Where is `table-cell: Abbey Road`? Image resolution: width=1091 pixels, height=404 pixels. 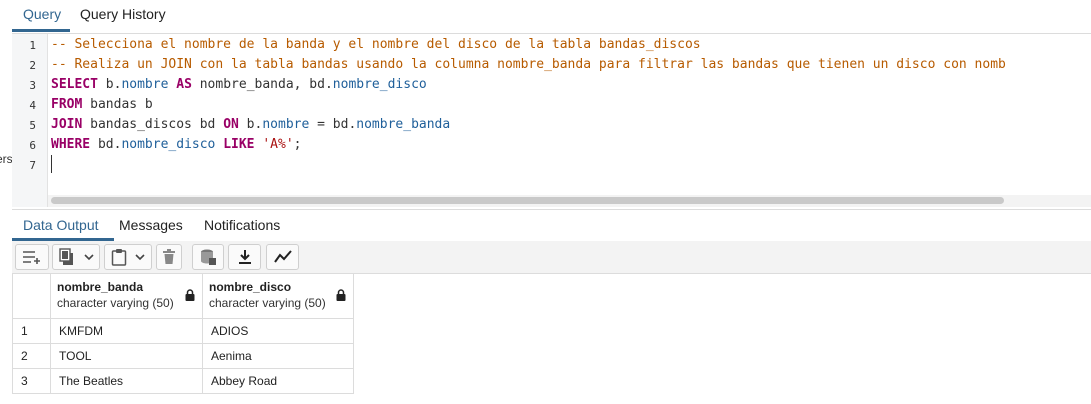 table-cell: Abbey Road is located at coordinates (278, 381).